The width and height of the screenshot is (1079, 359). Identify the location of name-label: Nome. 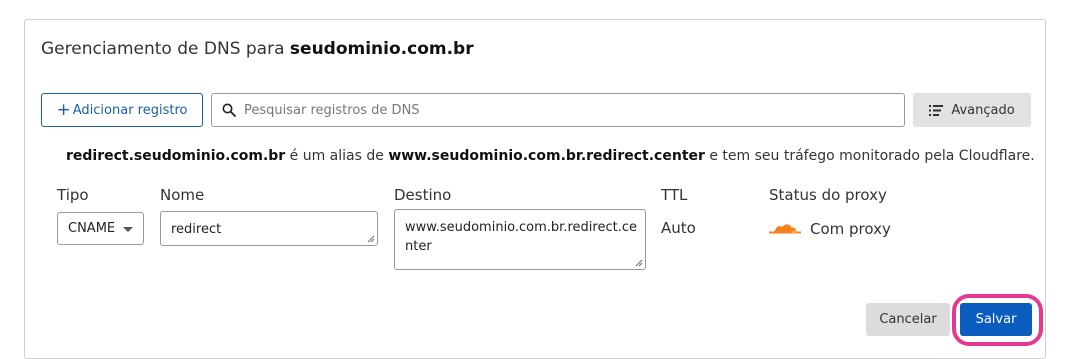
(182, 195).